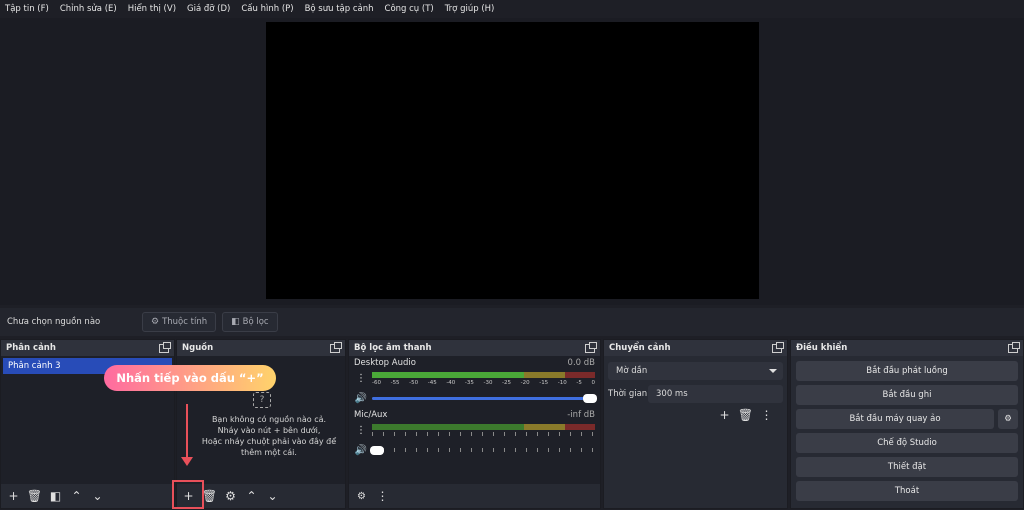 This screenshot has height=510, width=1024. Describe the element at coordinates (544, 383) in the screenshot. I see `scale-tick: -15` at that location.